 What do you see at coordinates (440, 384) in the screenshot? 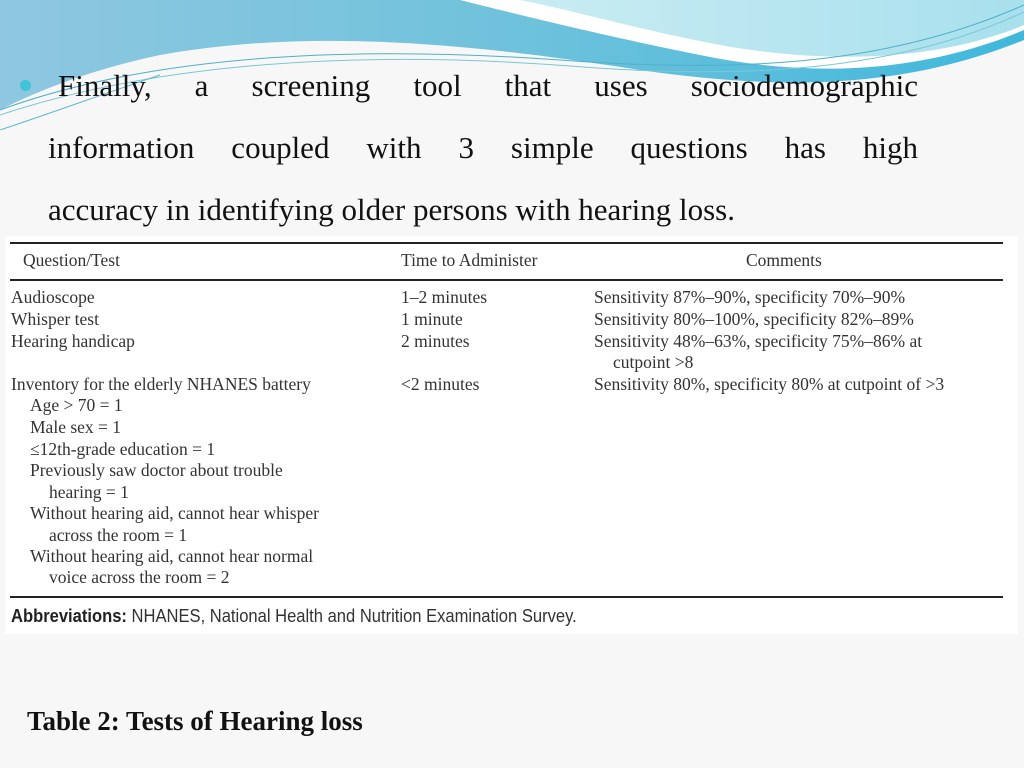
I see `row-time: <2 minutes` at bounding box center [440, 384].